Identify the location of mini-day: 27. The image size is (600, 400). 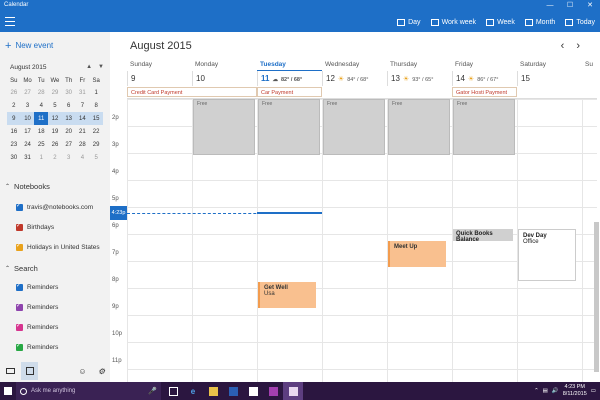
(69, 144).